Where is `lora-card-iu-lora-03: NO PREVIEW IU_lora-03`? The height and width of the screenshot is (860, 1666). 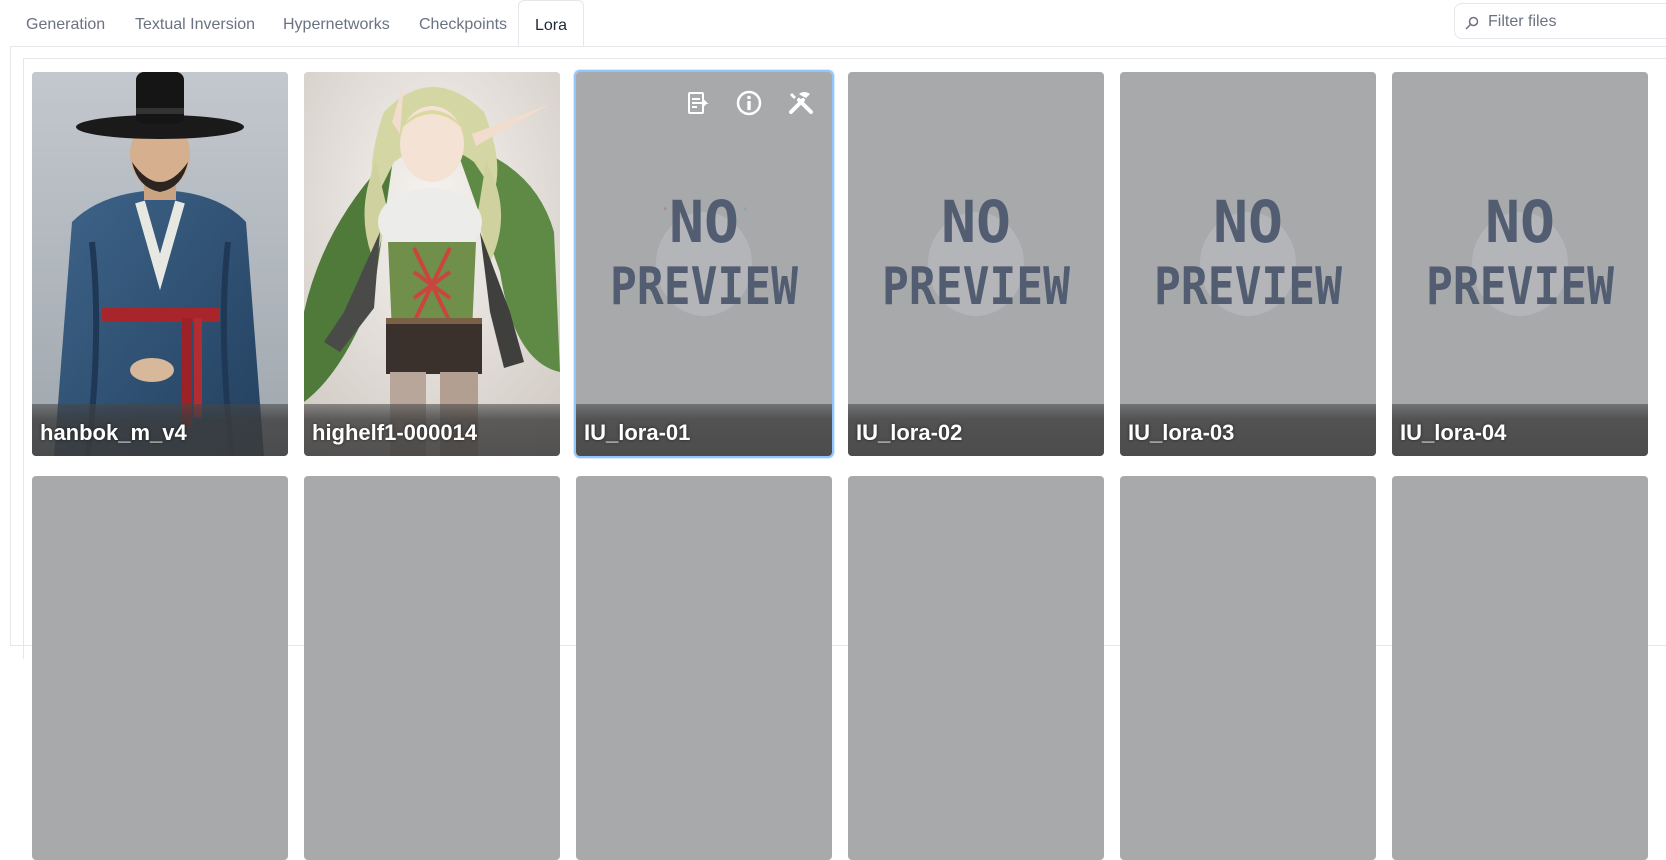
lora-card-iu-lora-03: NO PREVIEW IU_lora-03 is located at coordinates (1248, 264).